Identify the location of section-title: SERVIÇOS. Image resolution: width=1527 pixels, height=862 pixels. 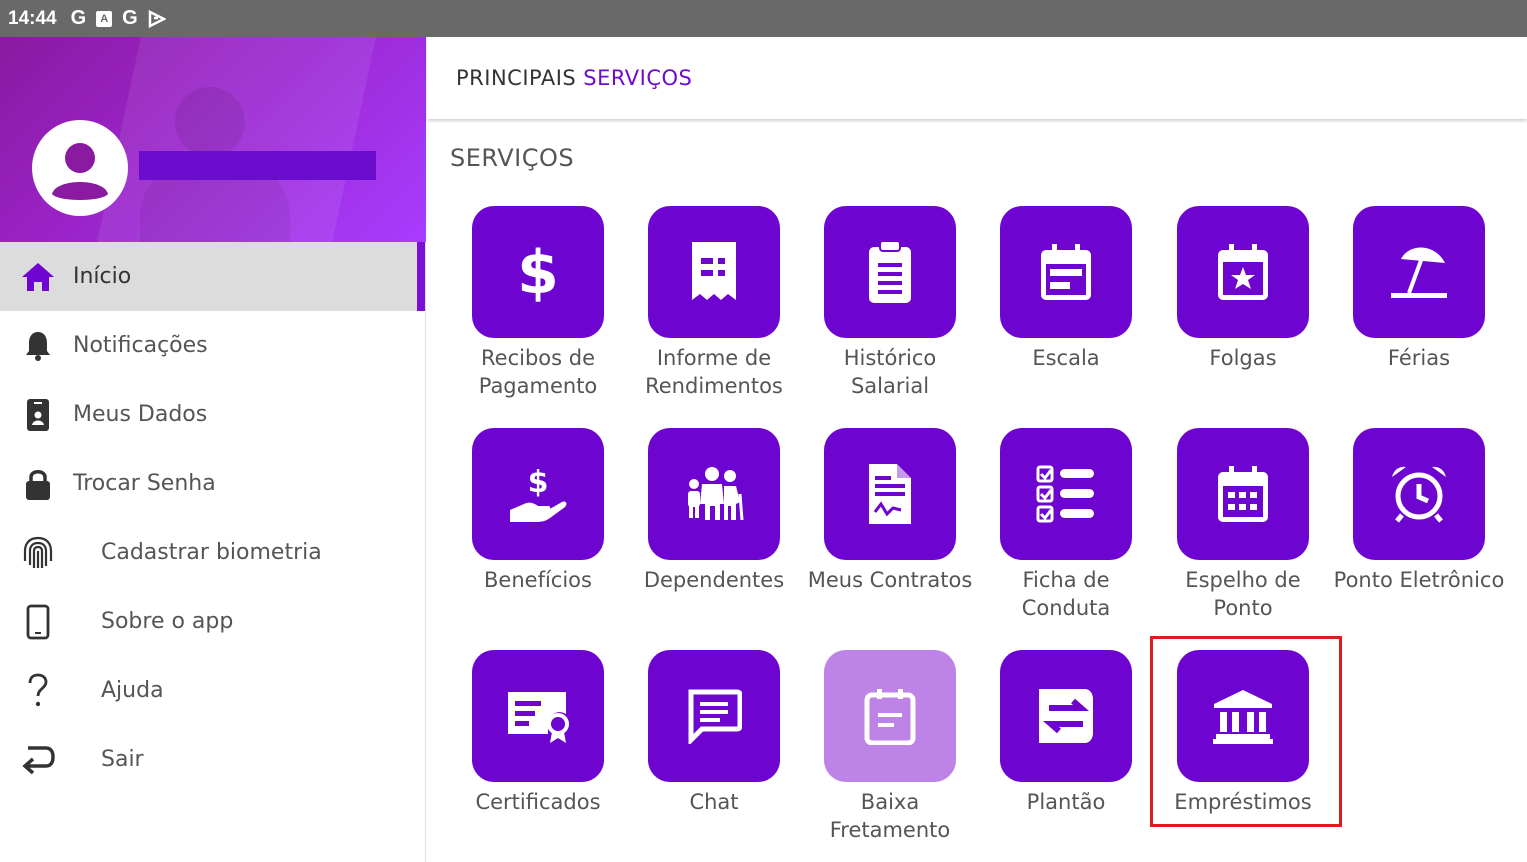
(512, 158).